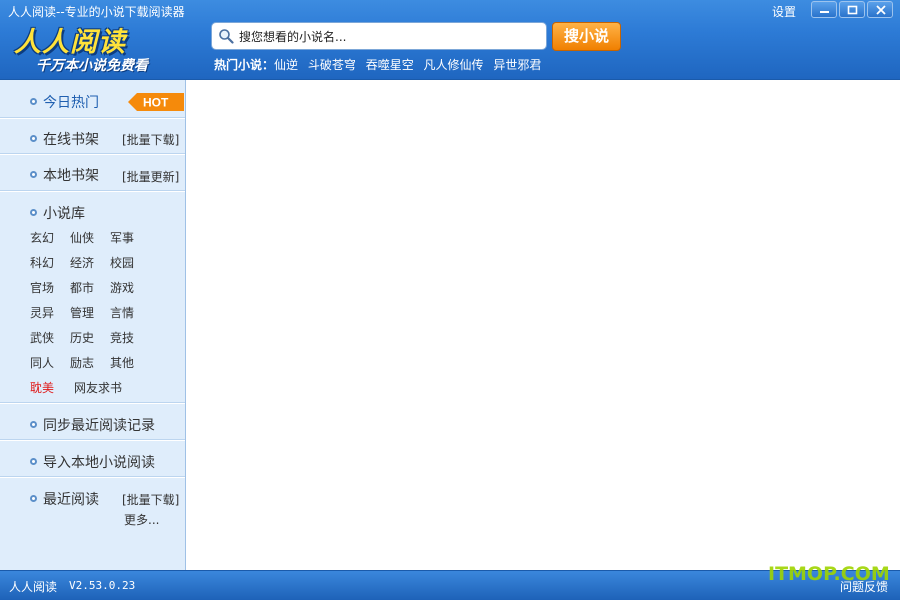  Describe the element at coordinates (784, 11) in the screenshot. I see `settings-link: 设置` at that location.